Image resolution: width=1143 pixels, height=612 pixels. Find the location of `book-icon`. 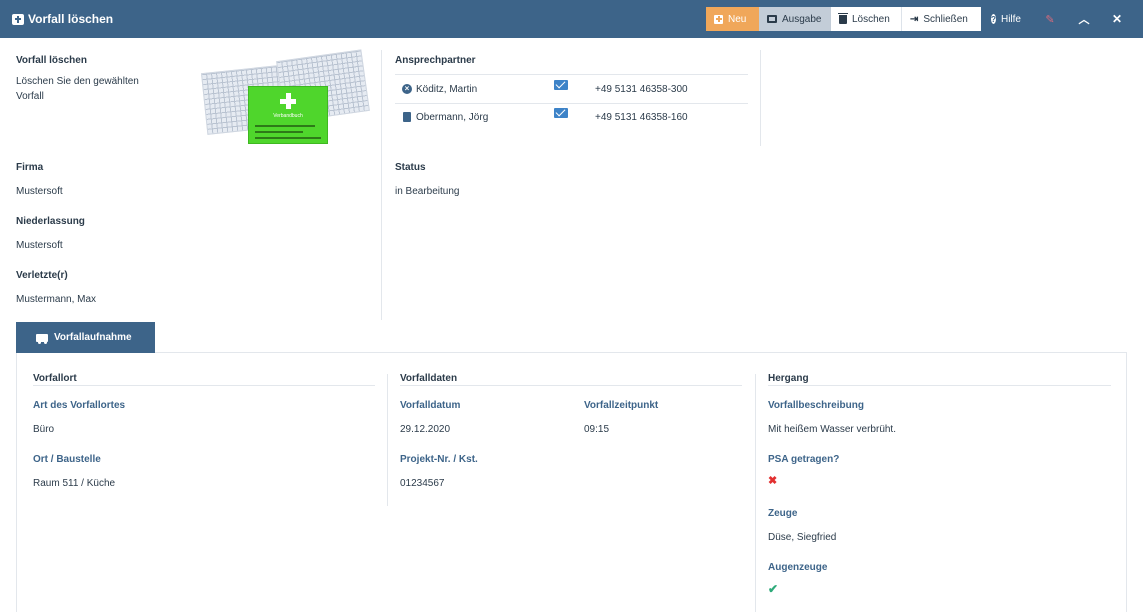

book-icon is located at coordinates (407, 117).